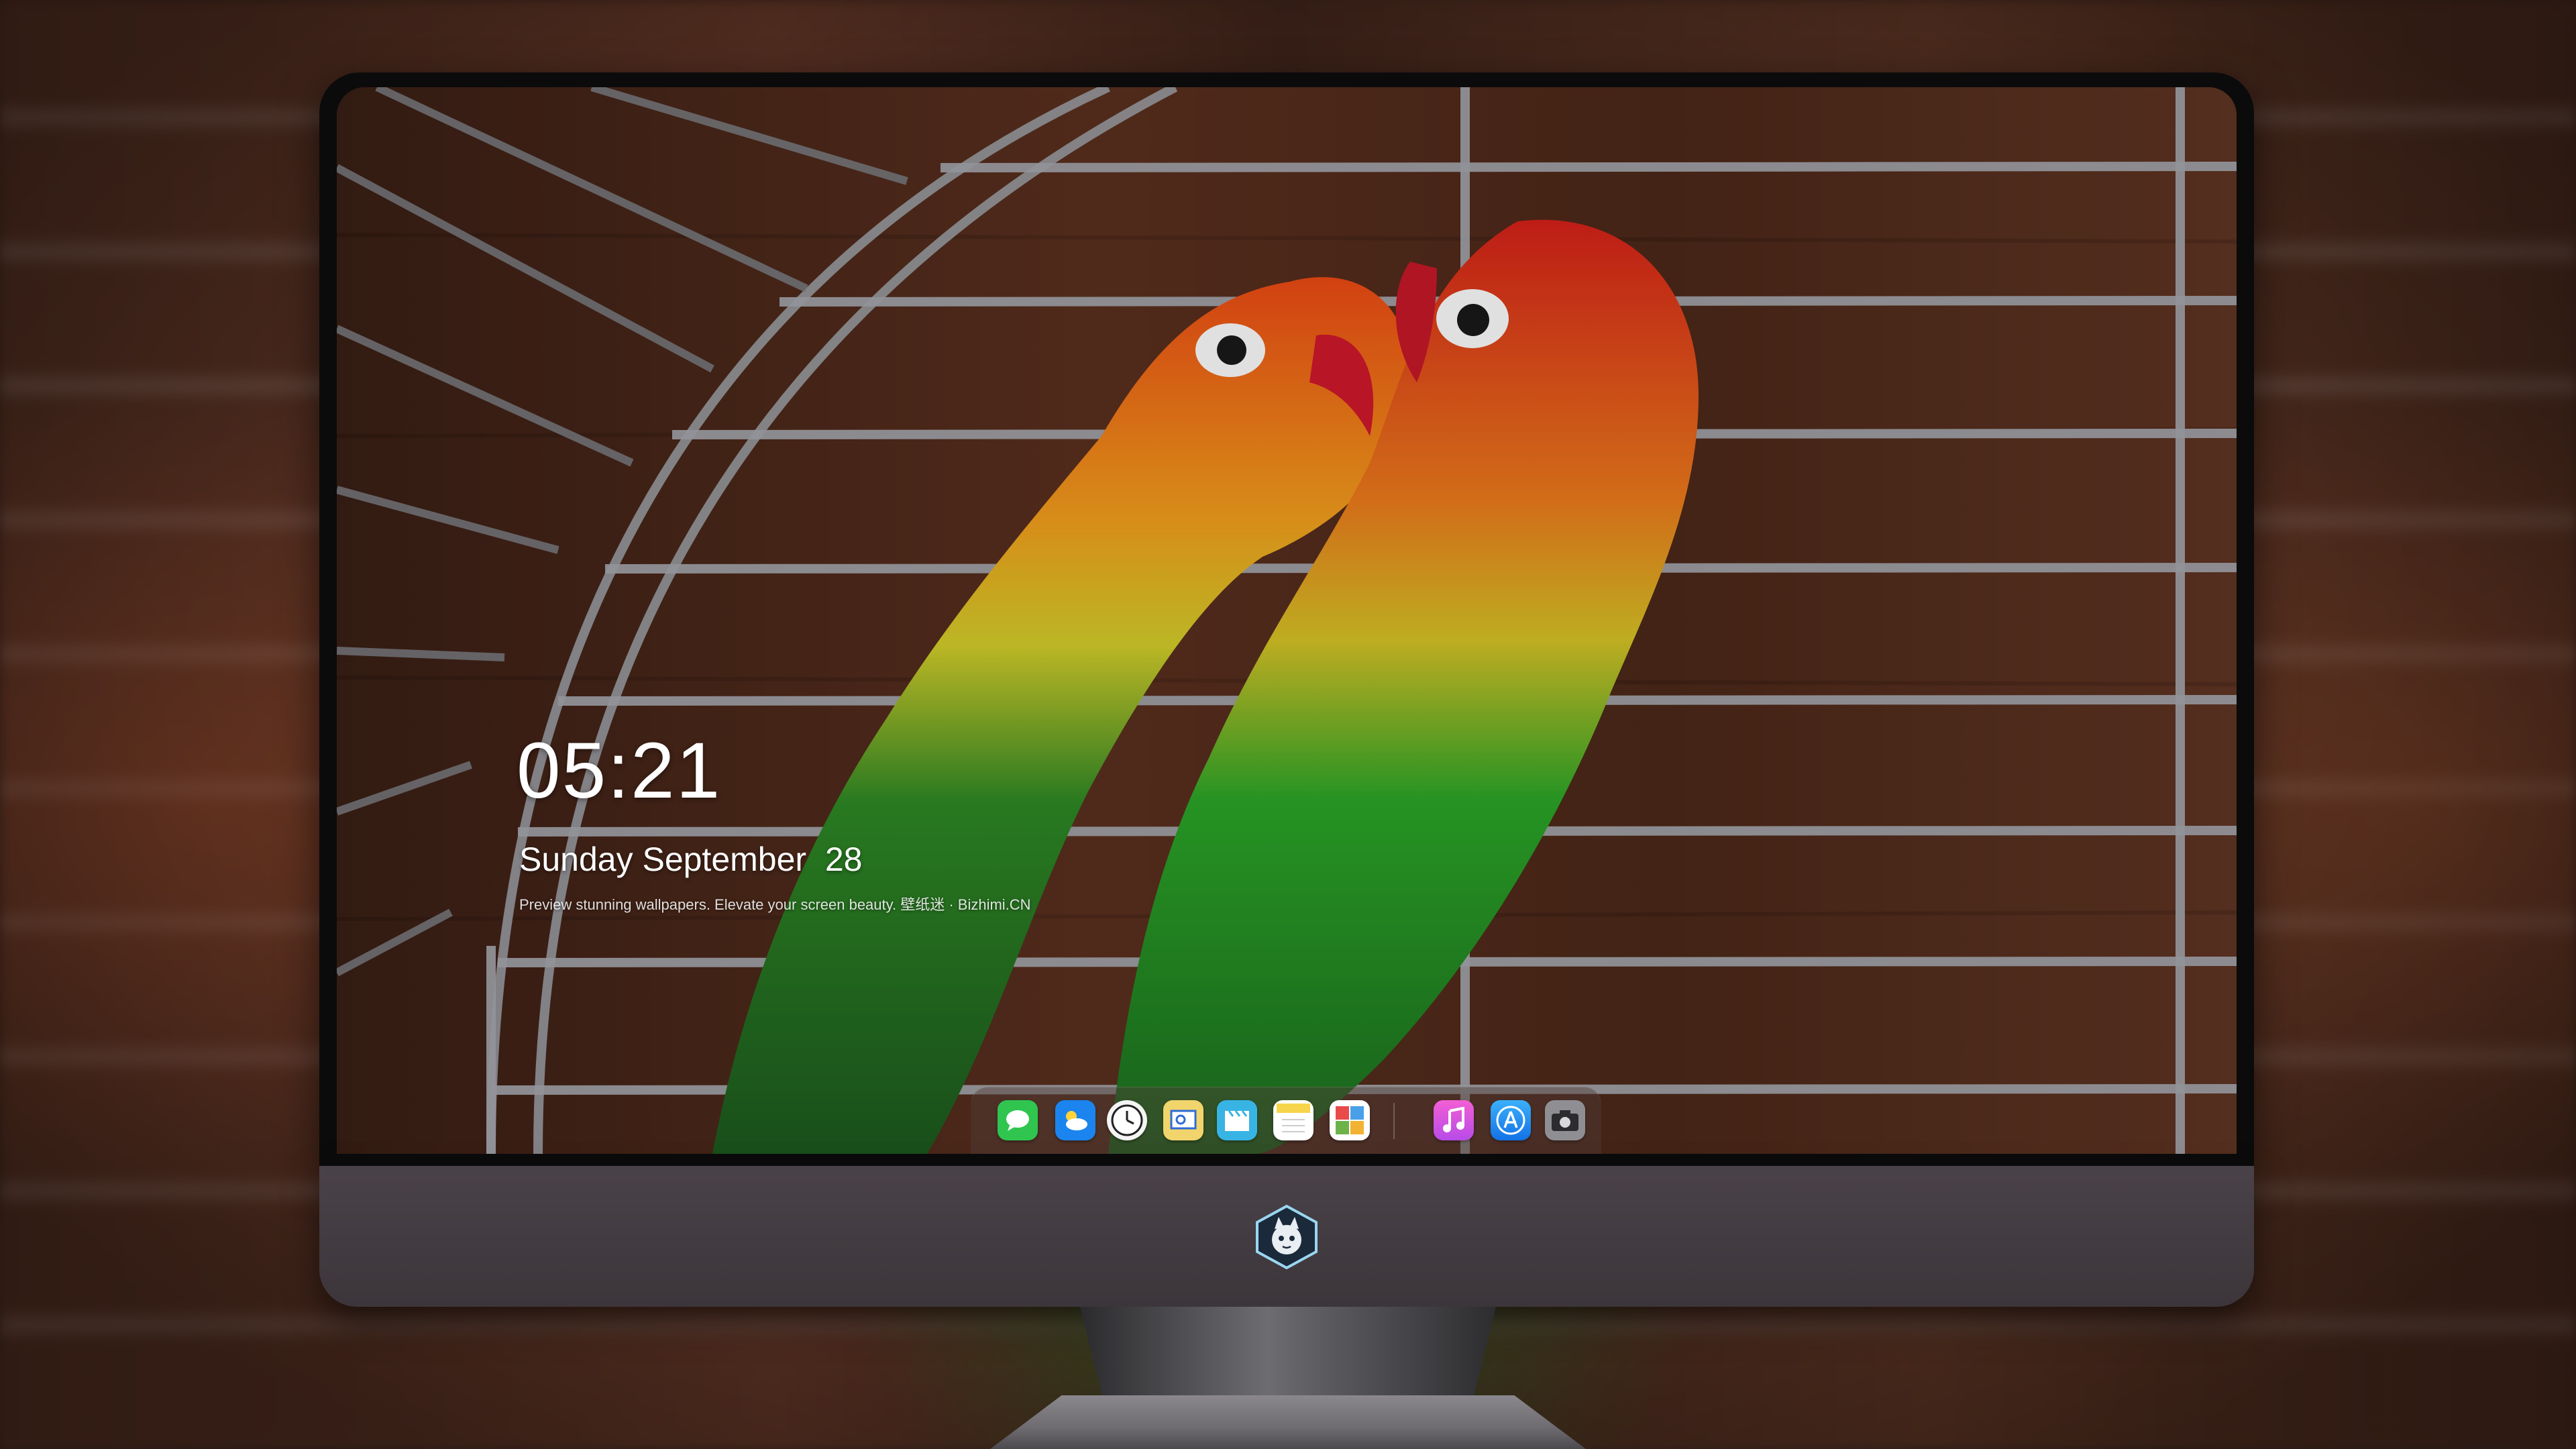  I want to click on monitor-stand-base, so click(1288, 1422).